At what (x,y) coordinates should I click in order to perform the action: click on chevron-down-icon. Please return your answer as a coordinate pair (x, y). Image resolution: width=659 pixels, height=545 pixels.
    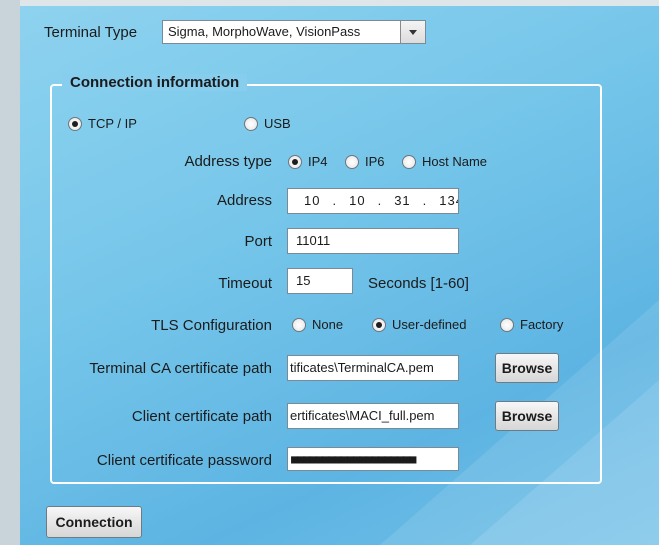
    Looking at the image, I should click on (412, 32).